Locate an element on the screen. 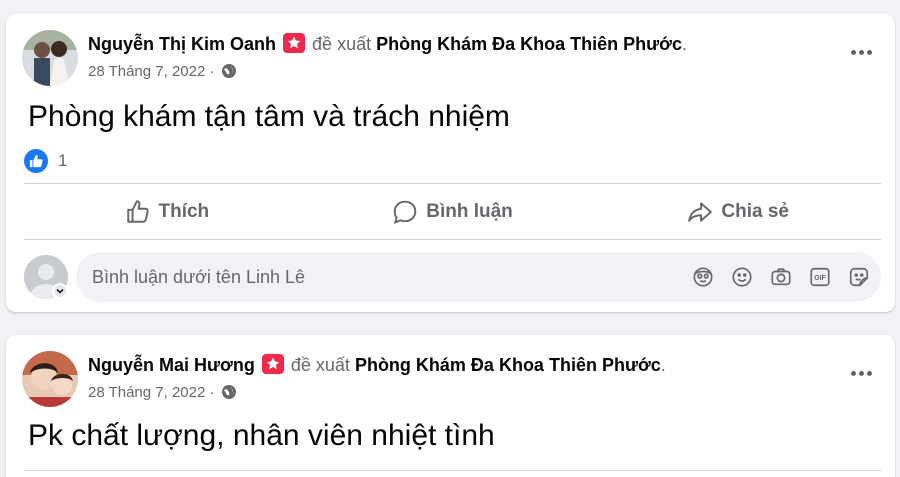 The width and height of the screenshot is (900, 477). gif-icon: GIF is located at coordinates (820, 277).